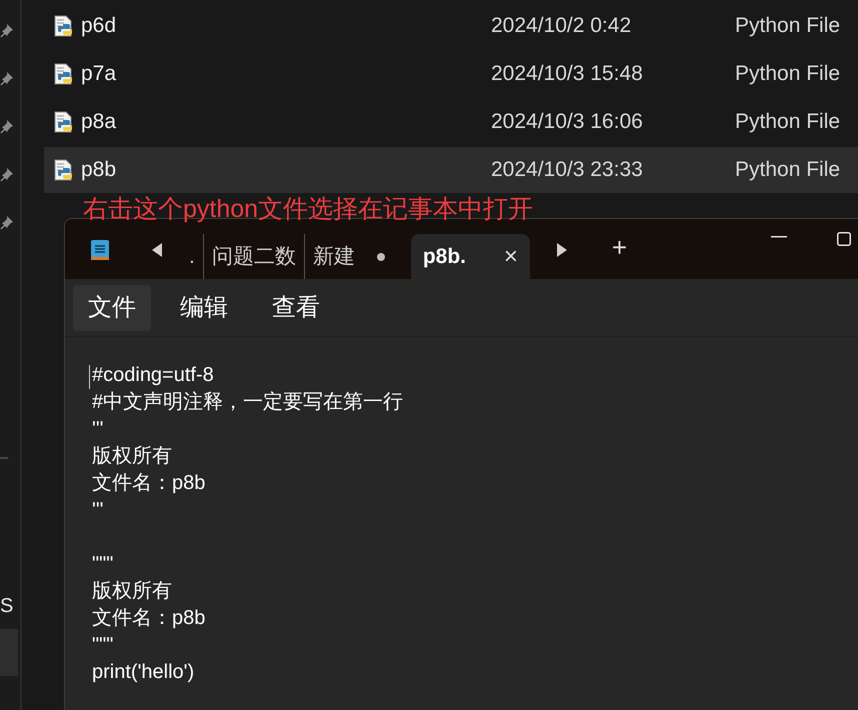  Describe the element at coordinates (470, 256) in the screenshot. I see `tab: p8b. ×` at that location.